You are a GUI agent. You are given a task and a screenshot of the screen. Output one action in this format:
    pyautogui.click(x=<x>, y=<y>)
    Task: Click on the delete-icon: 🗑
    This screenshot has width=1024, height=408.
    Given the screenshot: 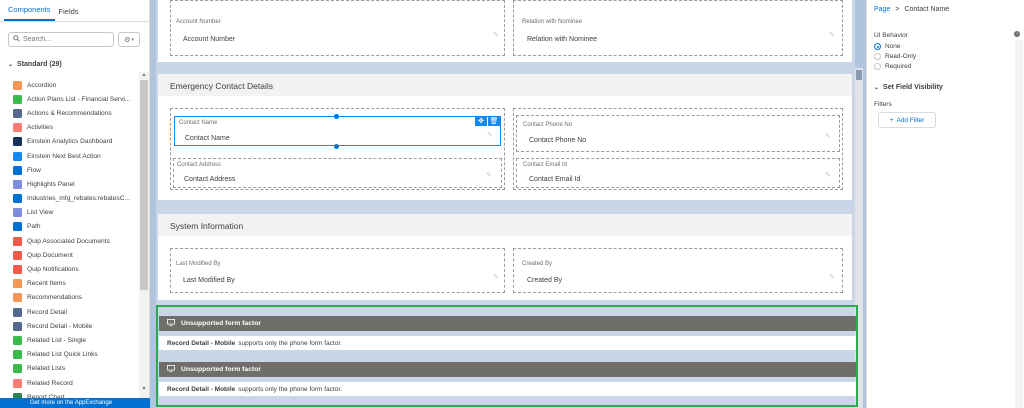 What is the action you would take?
    pyautogui.click(x=494, y=121)
    